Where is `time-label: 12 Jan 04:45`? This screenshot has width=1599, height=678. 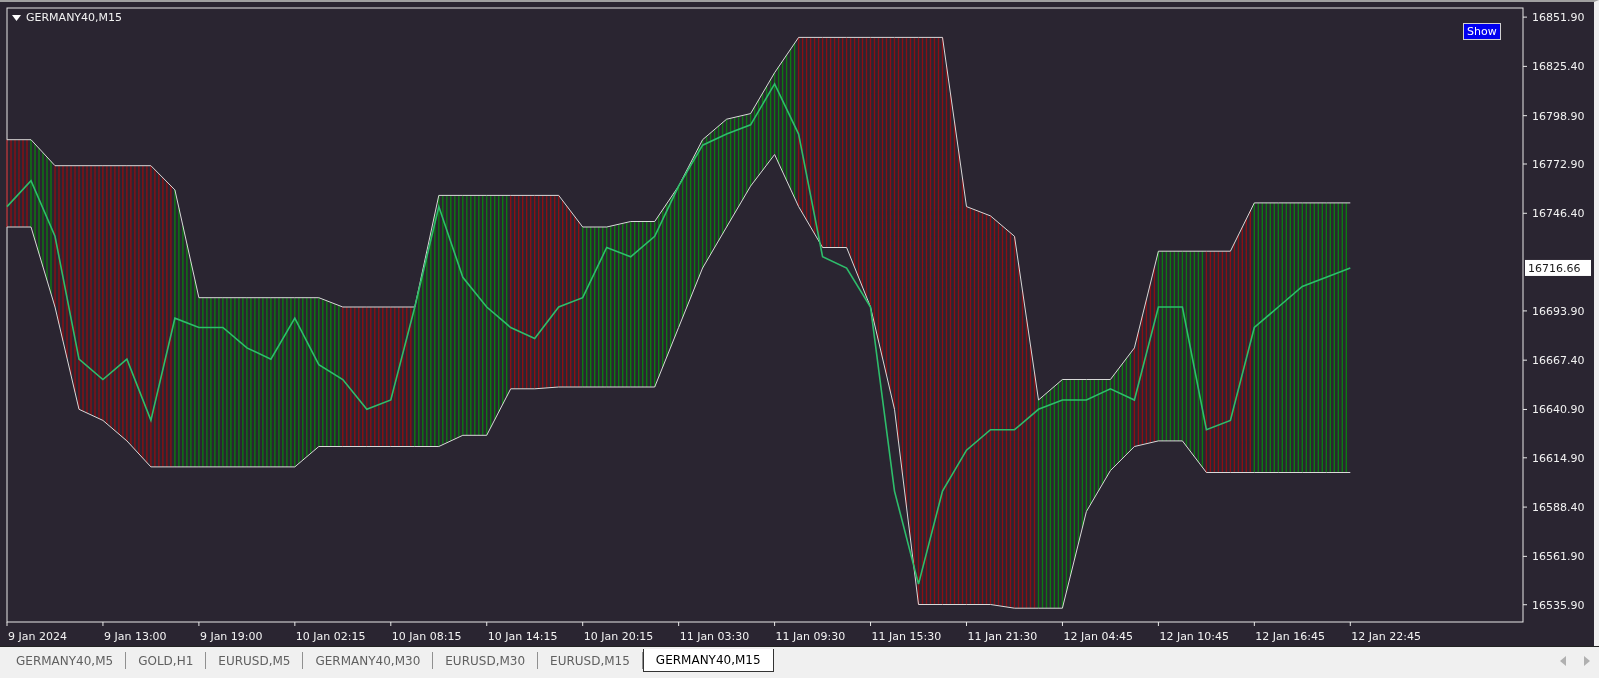
time-label: 12 Jan 04:45 is located at coordinates (1098, 636).